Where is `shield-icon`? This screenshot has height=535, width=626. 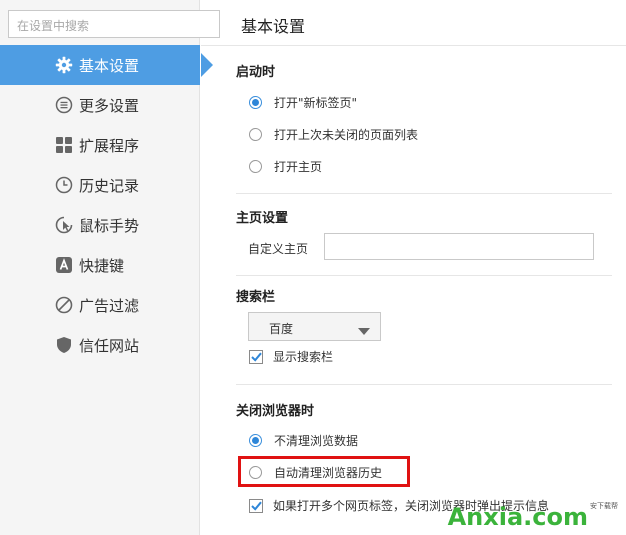
shield-icon is located at coordinates (64, 345).